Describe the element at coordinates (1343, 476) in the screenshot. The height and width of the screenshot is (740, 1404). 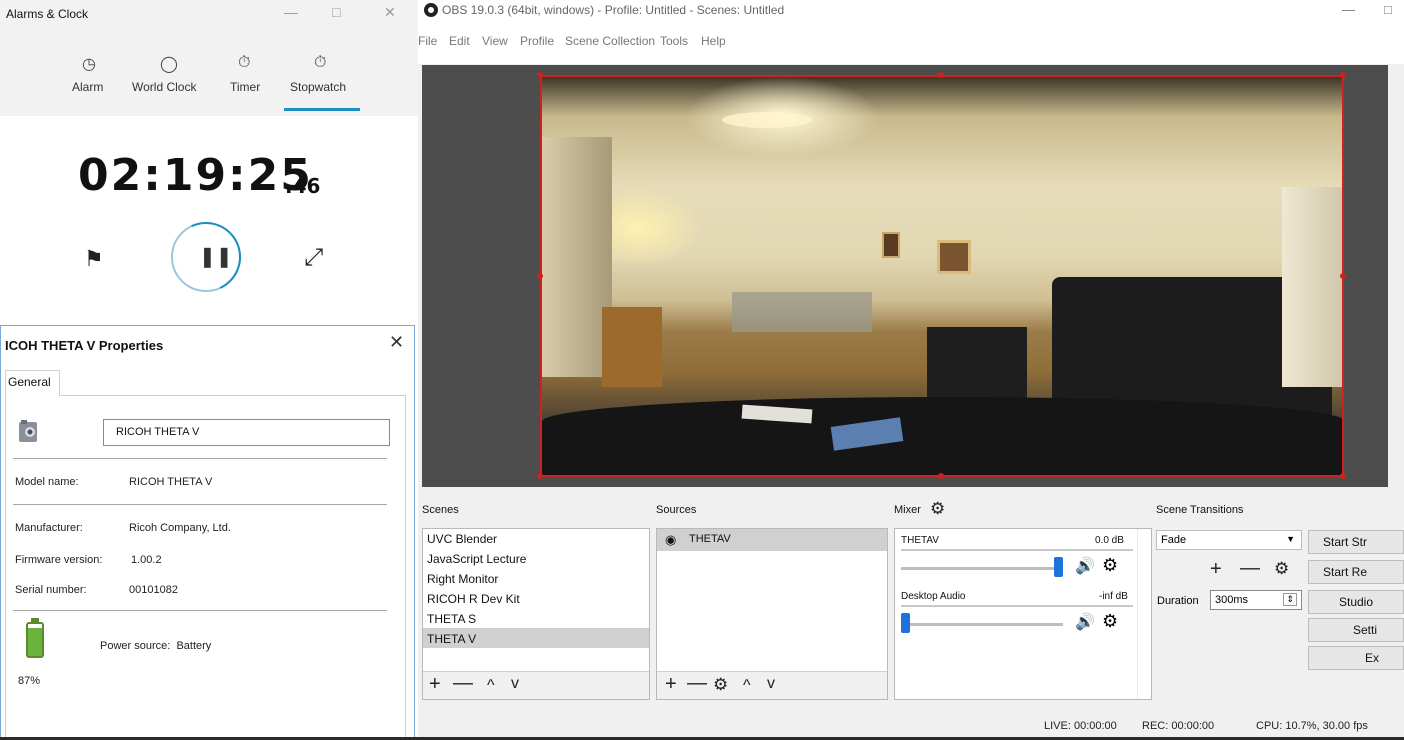
I see `resize-handle-br` at that location.